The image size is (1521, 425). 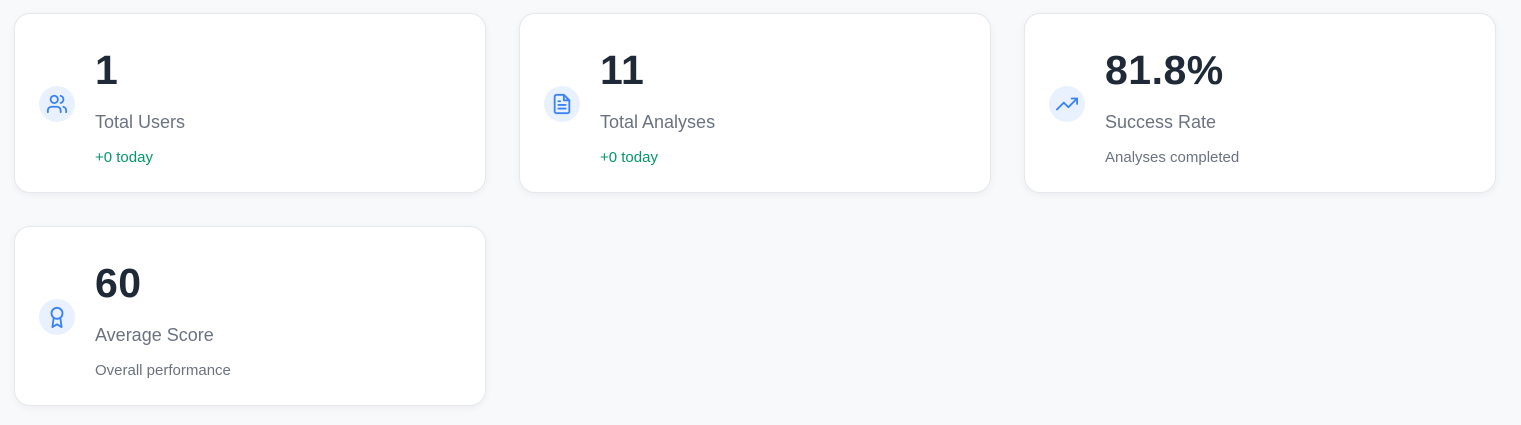 I want to click on stat-card-success-rate: 81.8% Success Rate Analyses completed, so click(x=1260, y=103).